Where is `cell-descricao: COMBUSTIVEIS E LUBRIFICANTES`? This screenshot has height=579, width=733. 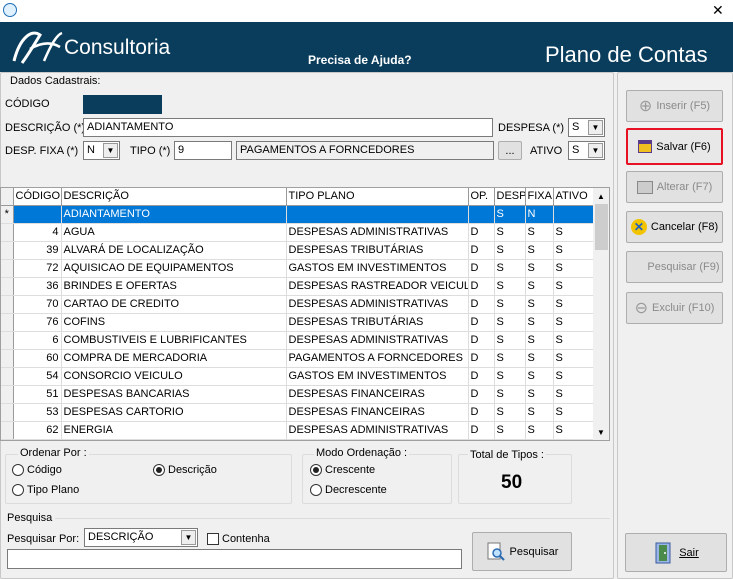
cell-descricao: COMBUSTIVEIS E LUBRIFICANTES is located at coordinates (174, 340).